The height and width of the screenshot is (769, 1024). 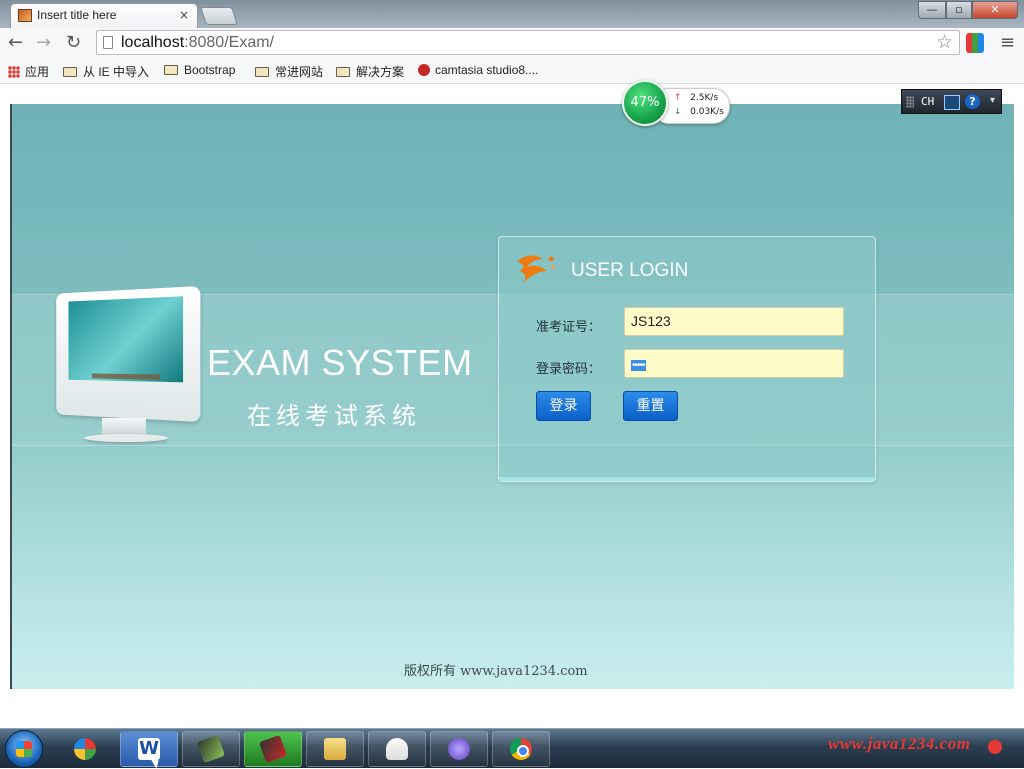 I want to click on window-title-bar: Insert title here × — ▫ ✕, so click(x=512, y=14).